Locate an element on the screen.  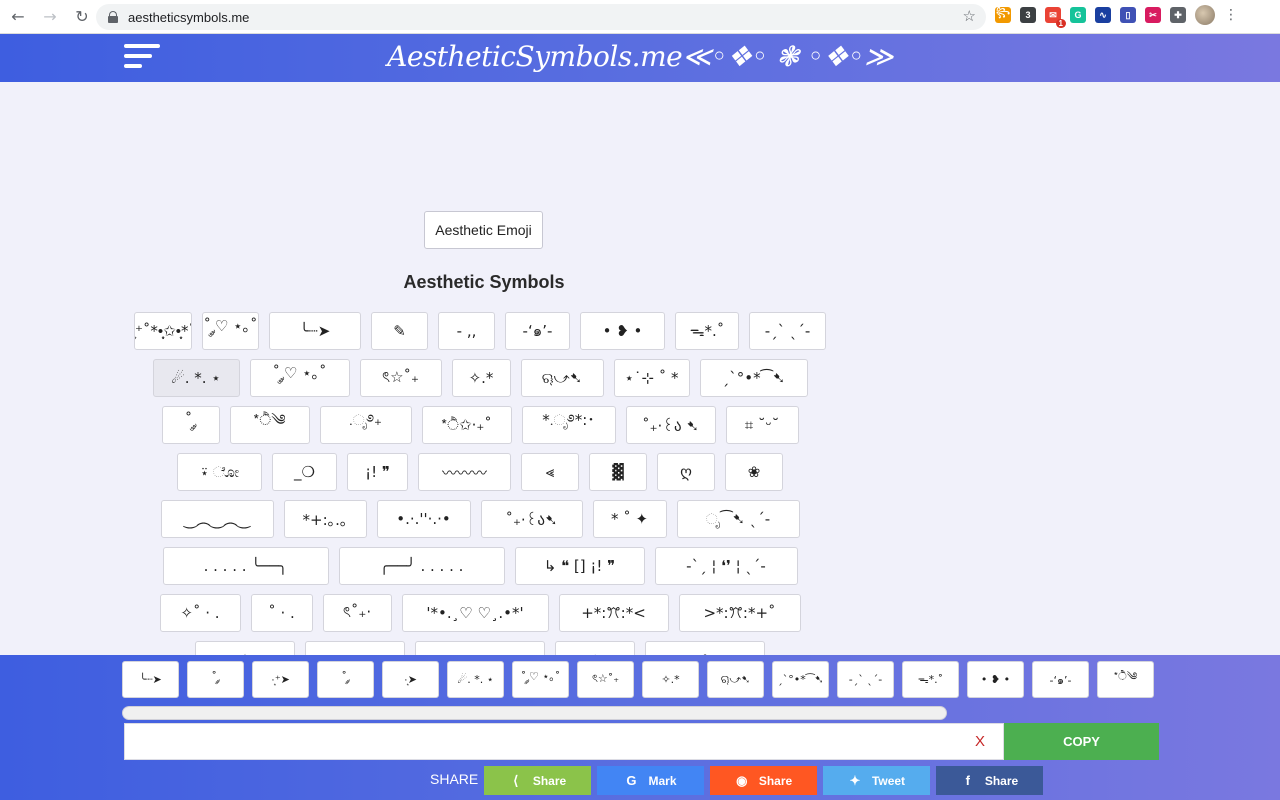
twitter-share-button: ✦ Tweet is located at coordinates (876, 780).